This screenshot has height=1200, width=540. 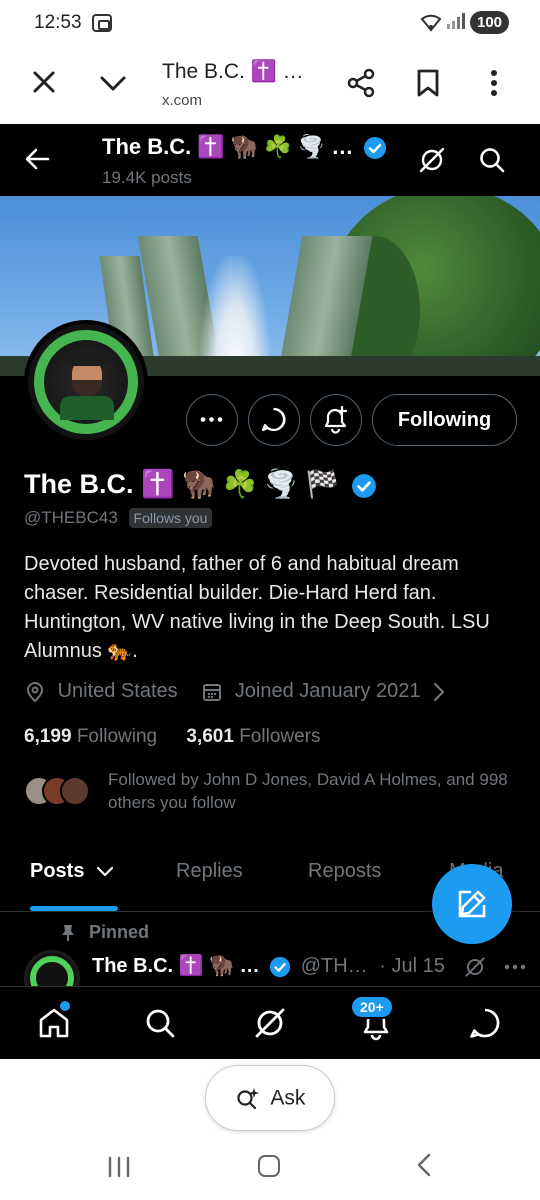 What do you see at coordinates (456, 21) in the screenshot?
I see `signal-icon` at bounding box center [456, 21].